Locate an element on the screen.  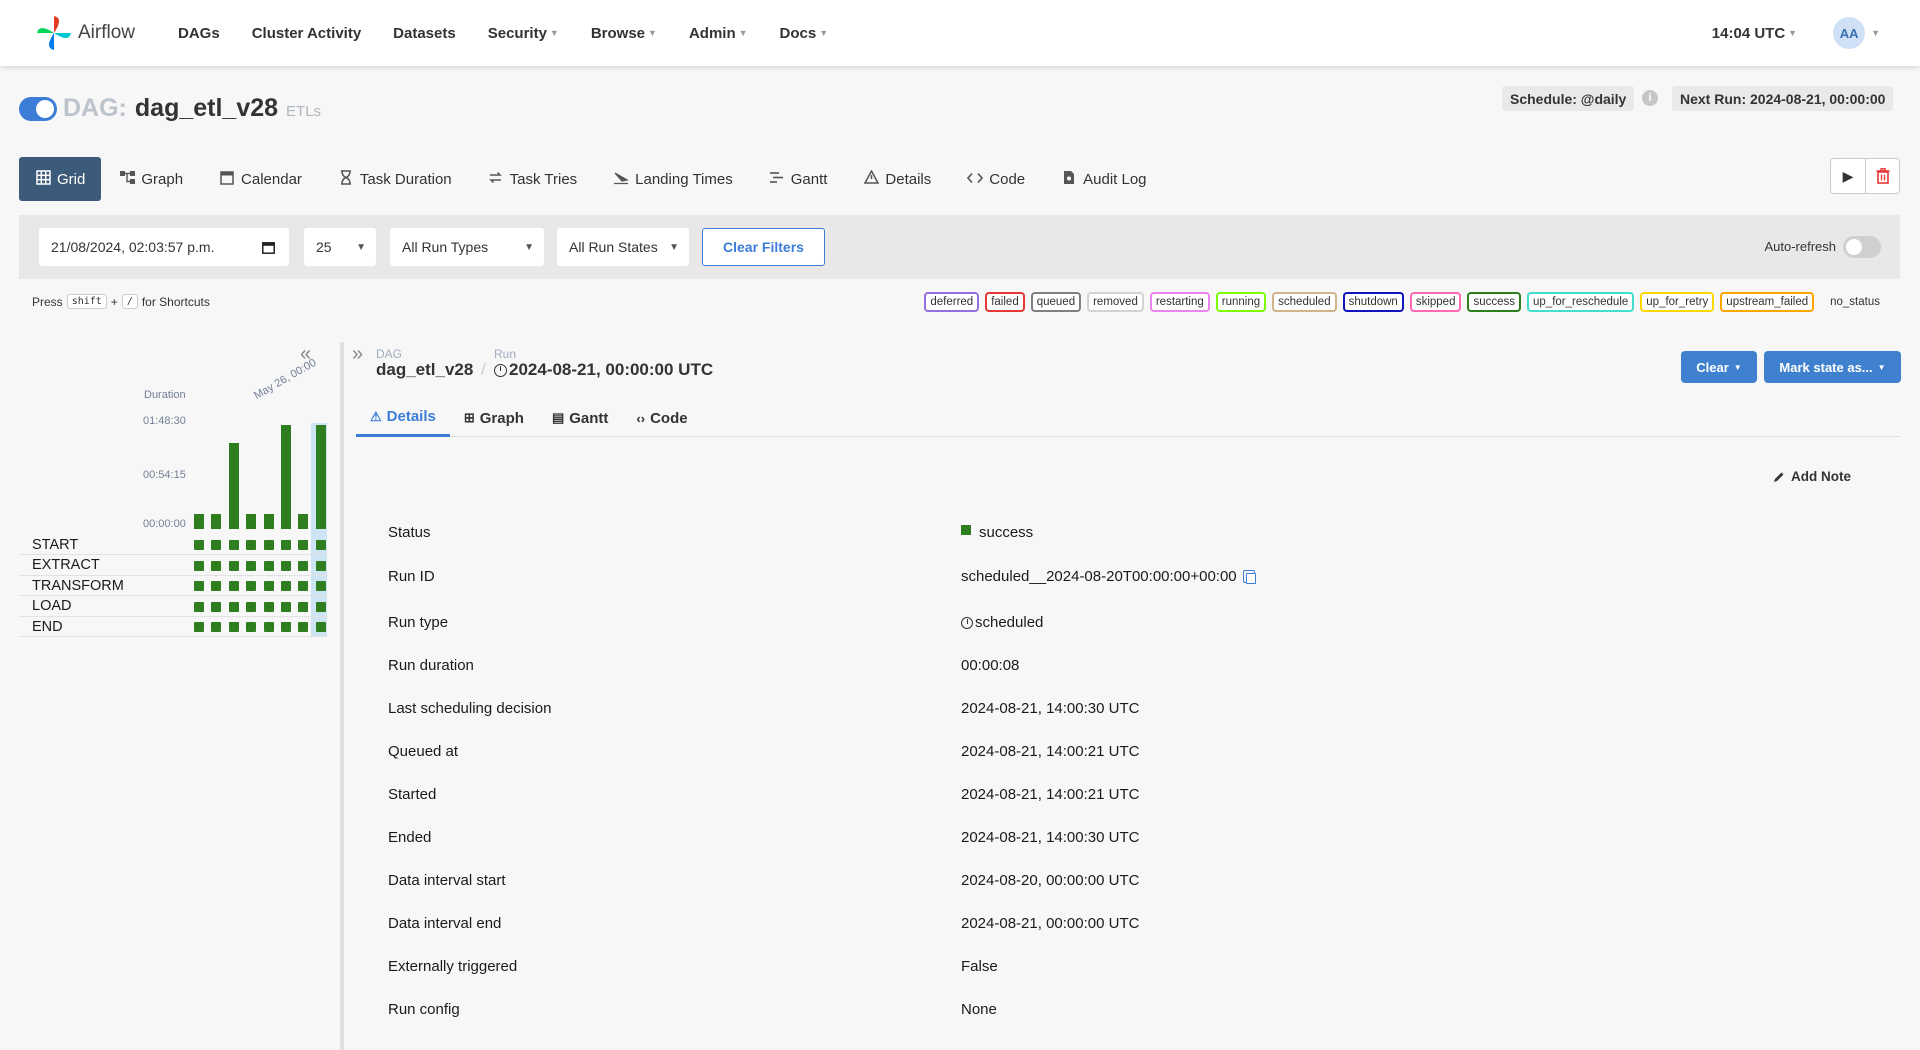
nav-item-datasets: Datasets is located at coordinates (424, 33).